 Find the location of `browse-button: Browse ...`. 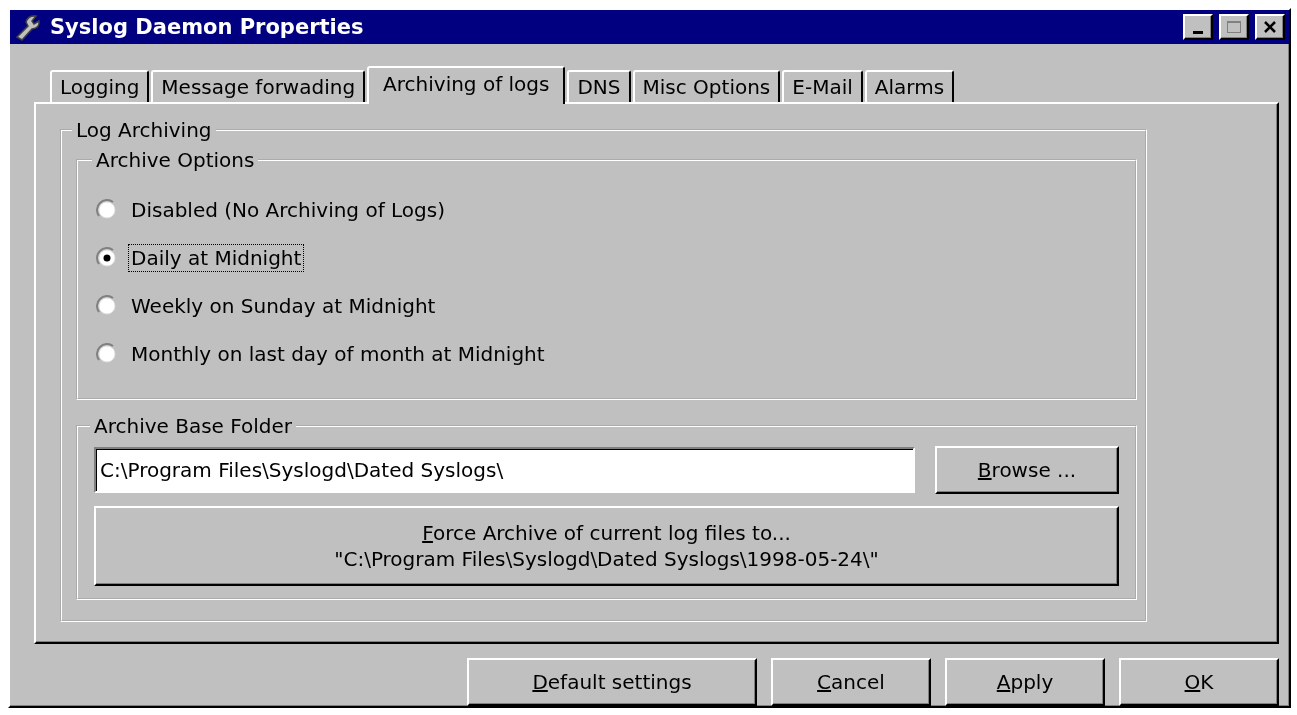

browse-button: Browse ... is located at coordinates (1027, 470).